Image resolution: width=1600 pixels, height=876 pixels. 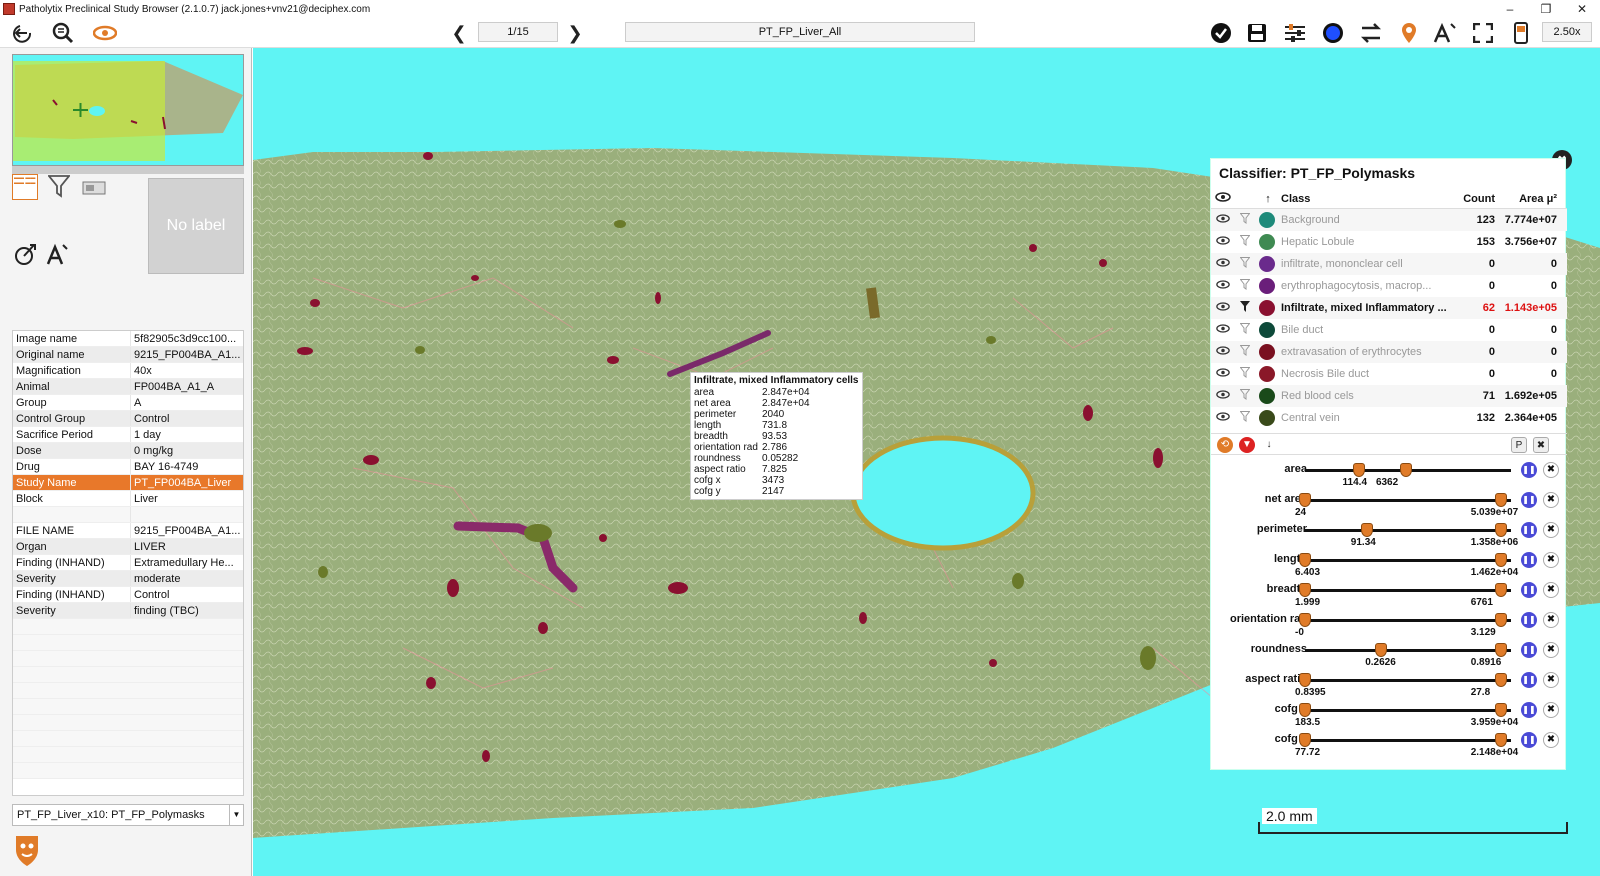 What do you see at coordinates (1269, 445) in the screenshot?
I see `arrow-down-icon: ↓` at bounding box center [1269, 445].